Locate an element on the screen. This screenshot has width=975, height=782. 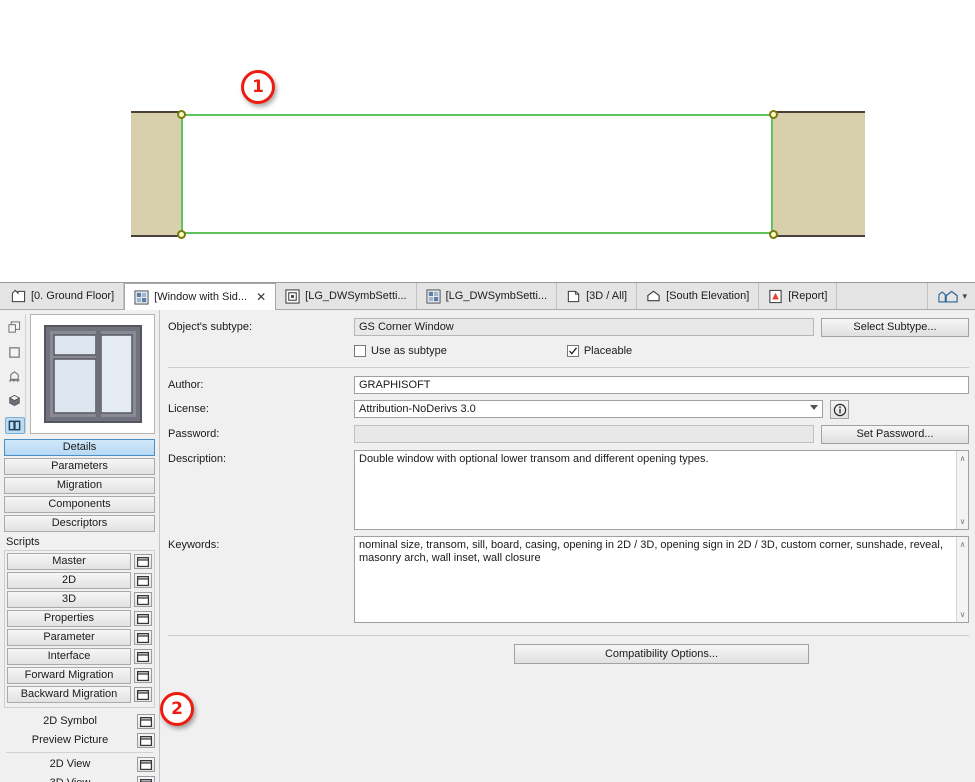
script-button-interface: Interface is located at coordinates (69, 656).